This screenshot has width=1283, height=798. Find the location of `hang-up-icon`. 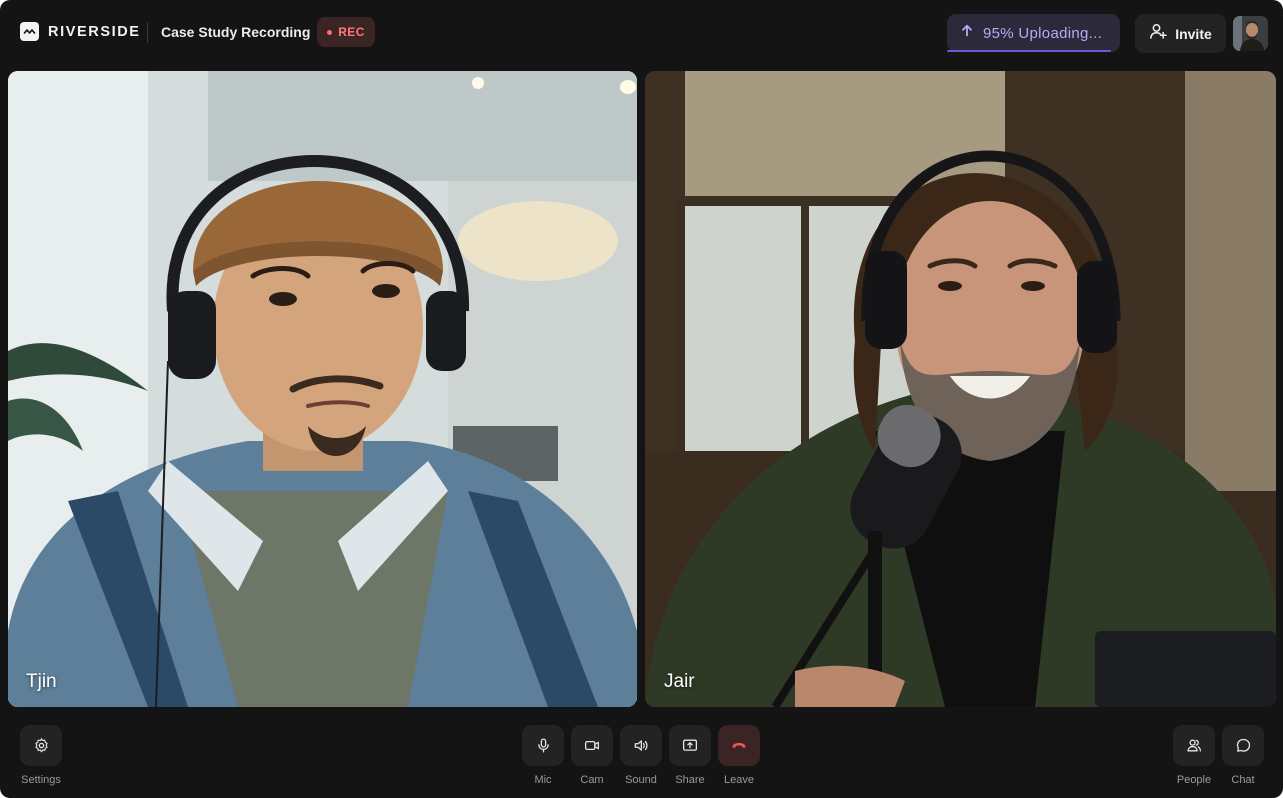

hang-up-icon is located at coordinates (739, 745).